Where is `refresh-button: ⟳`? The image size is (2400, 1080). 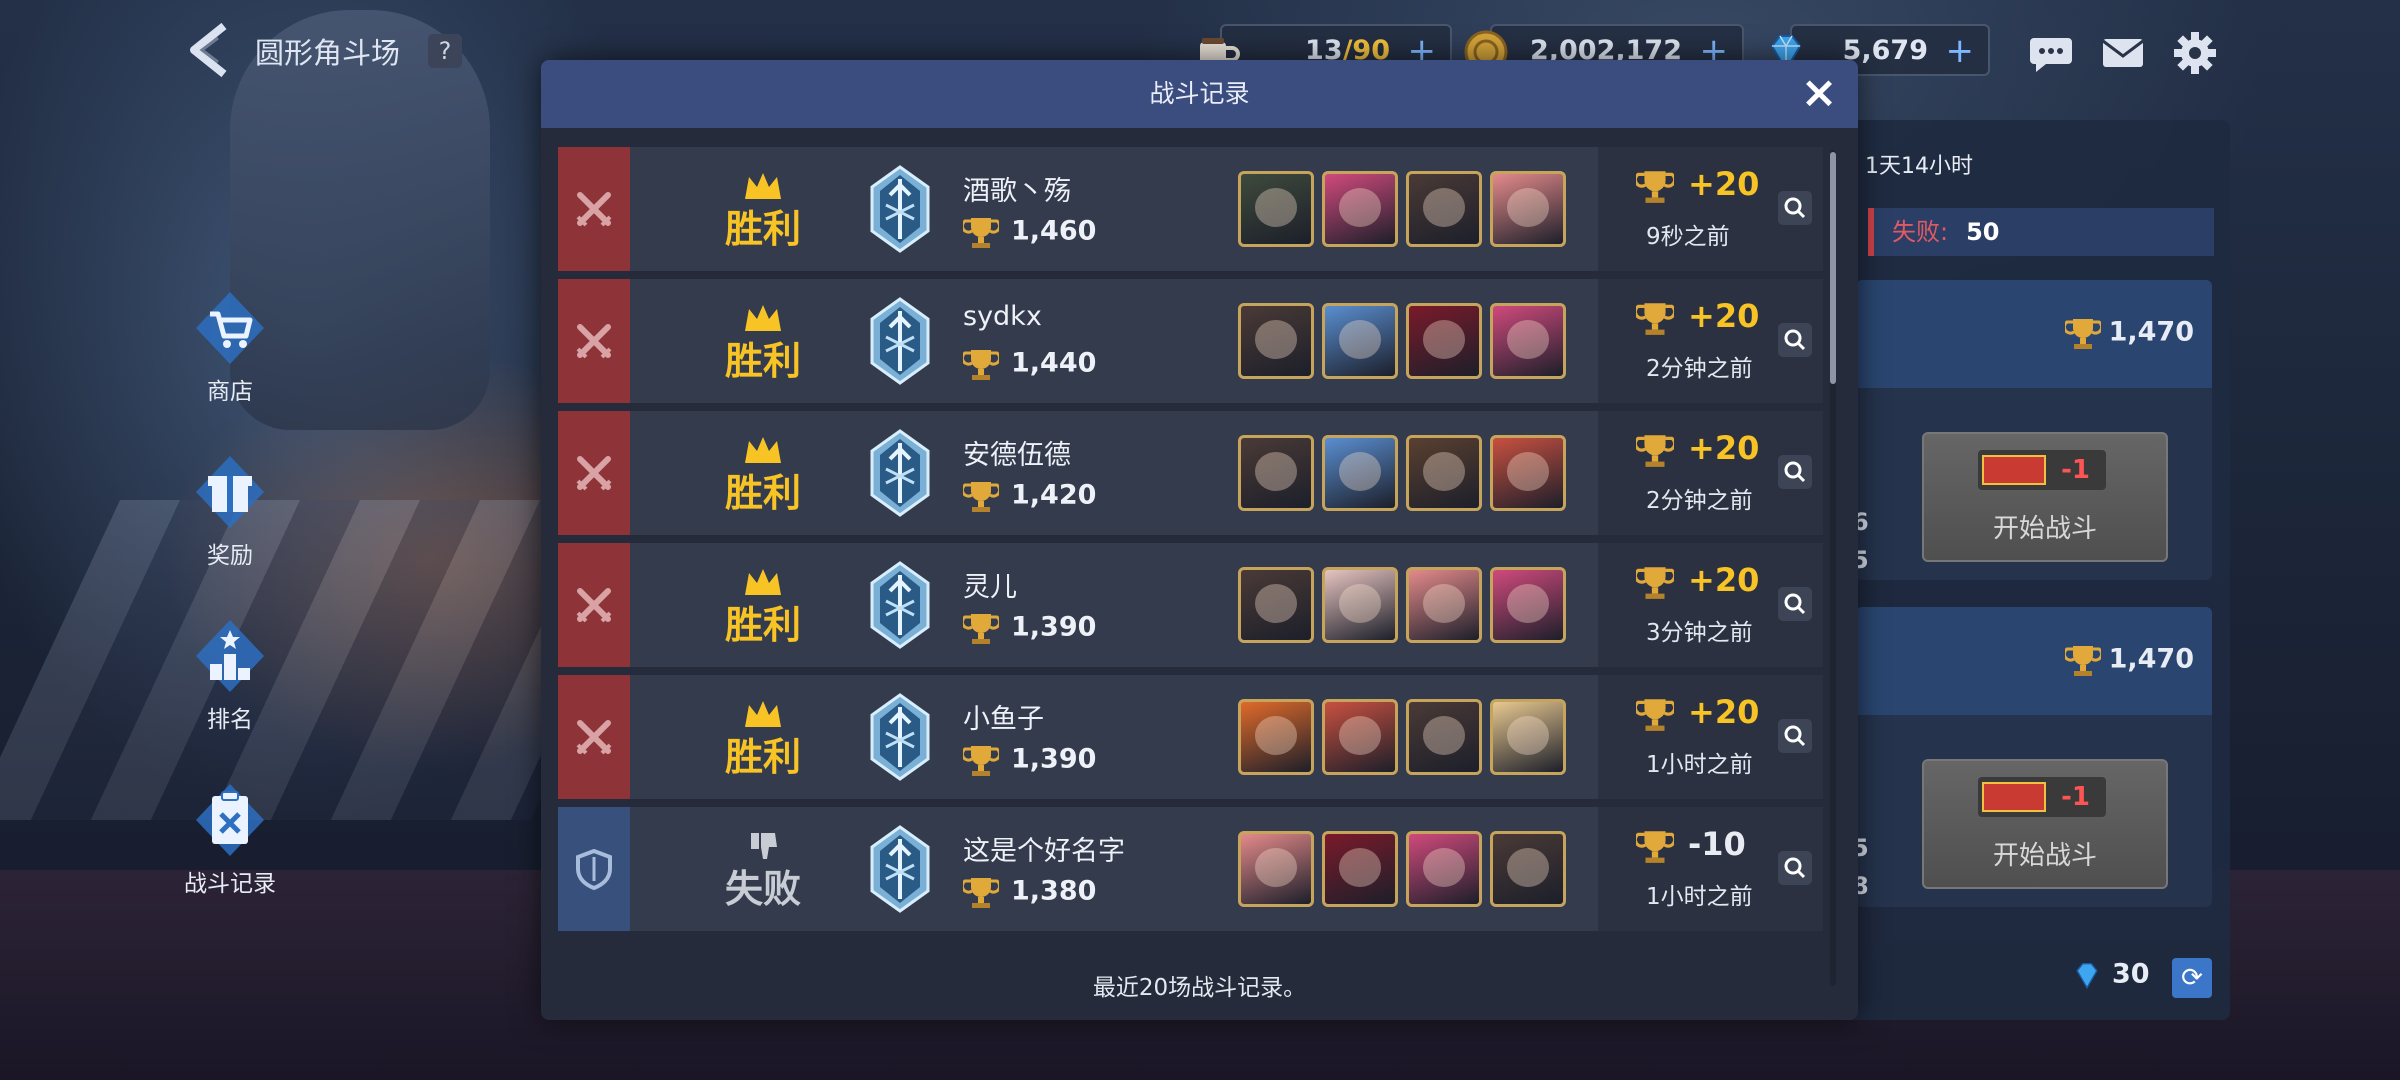
refresh-button: ⟳ is located at coordinates (2192, 978).